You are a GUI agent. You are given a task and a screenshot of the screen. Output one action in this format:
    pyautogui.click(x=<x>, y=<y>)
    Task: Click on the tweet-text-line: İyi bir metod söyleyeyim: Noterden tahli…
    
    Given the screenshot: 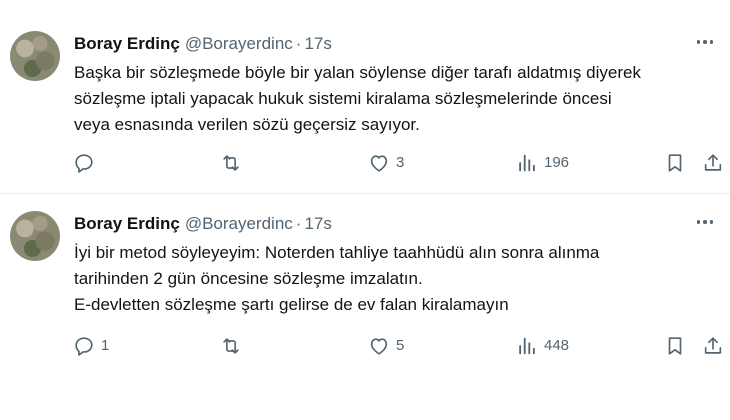 What is the action you would take?
    pyautogui.click(x=337, y=252)
    